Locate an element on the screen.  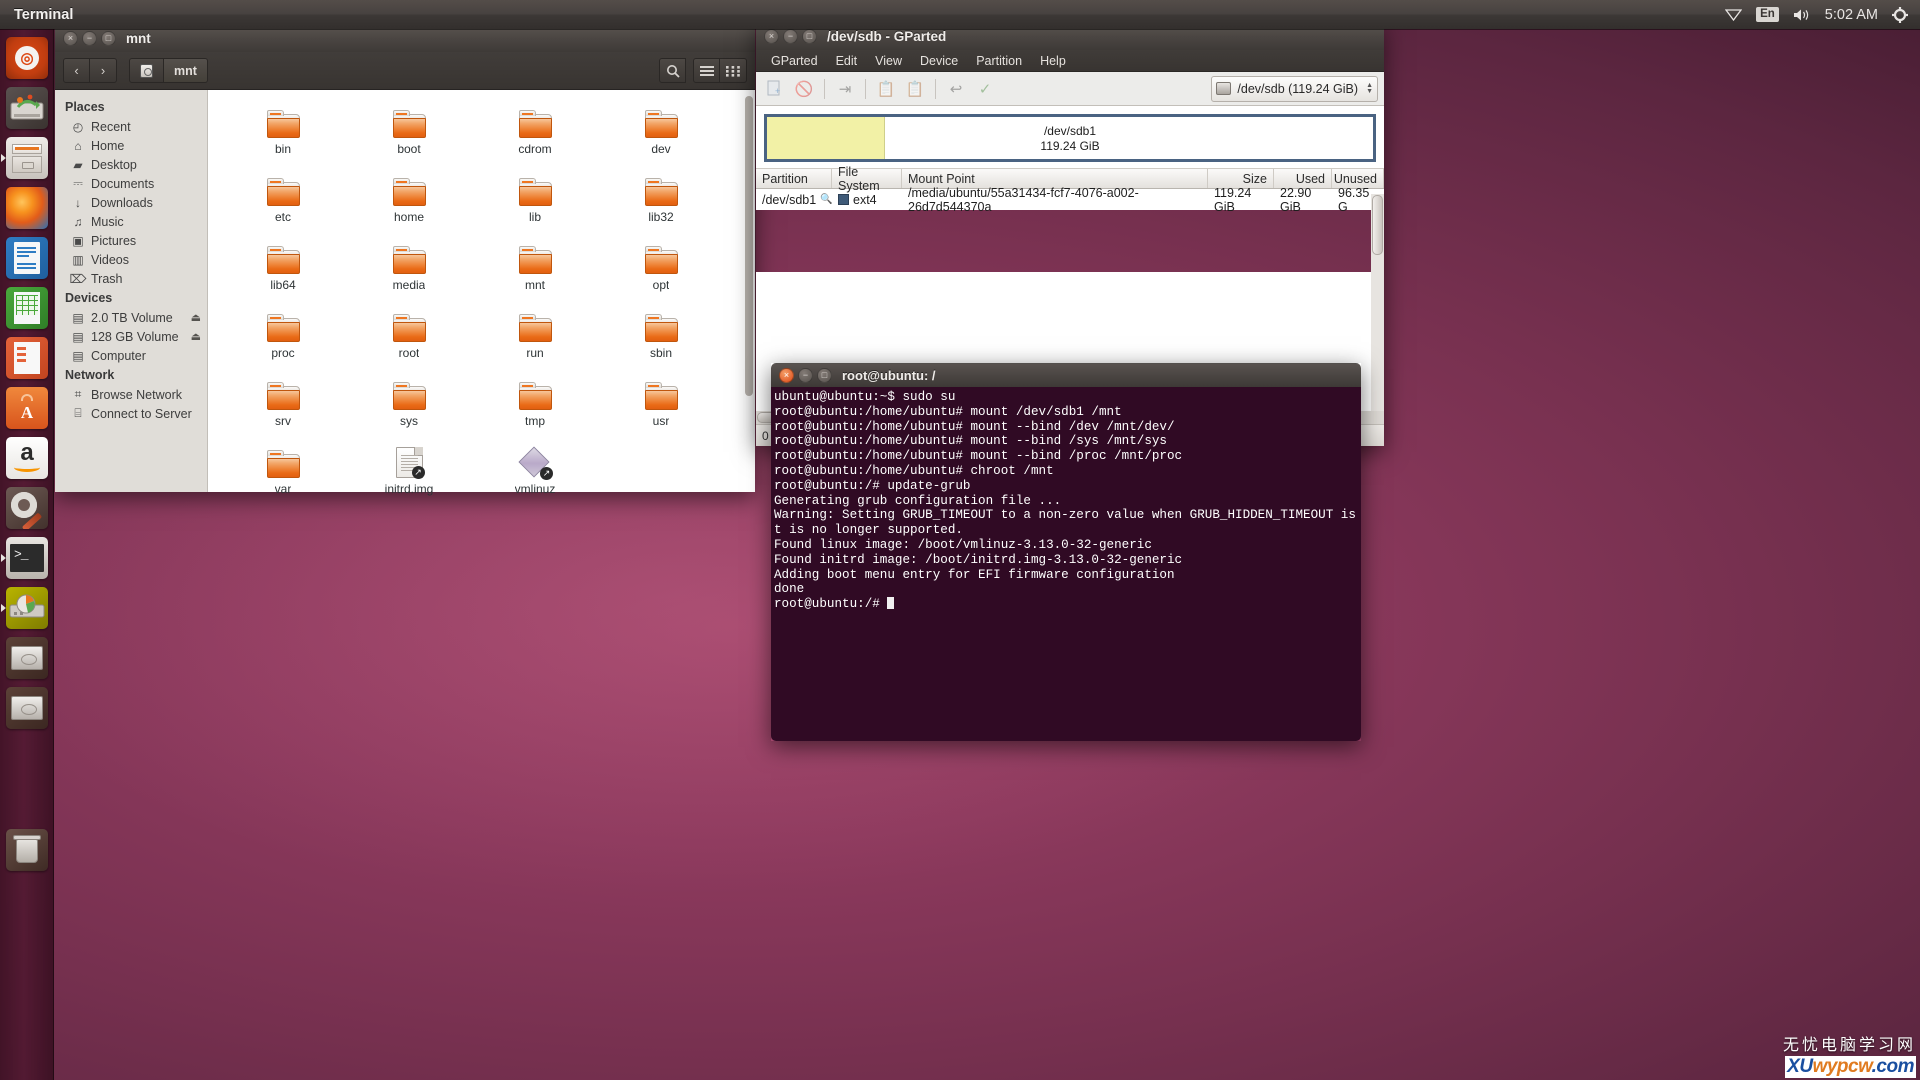
breadcrumb-device is located at coordinates (146, 70).